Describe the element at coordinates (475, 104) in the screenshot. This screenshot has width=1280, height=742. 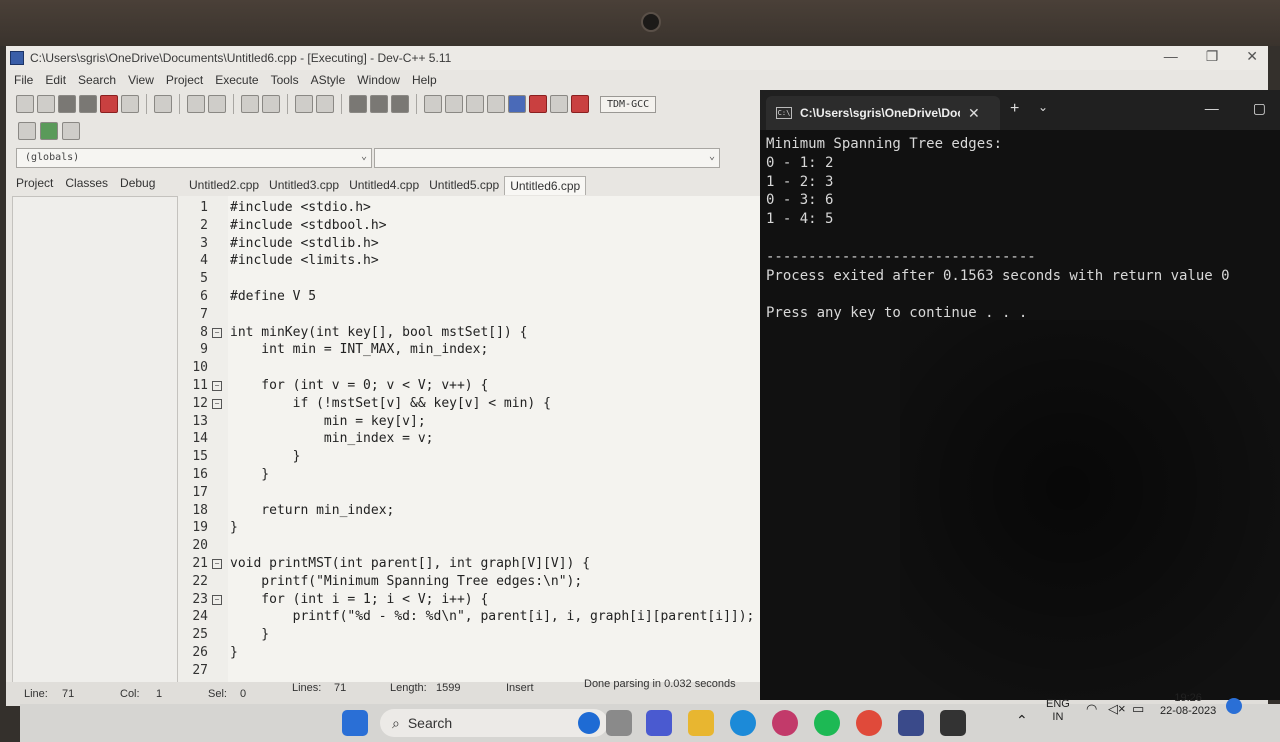
I see `compile-run-icon` at that location.